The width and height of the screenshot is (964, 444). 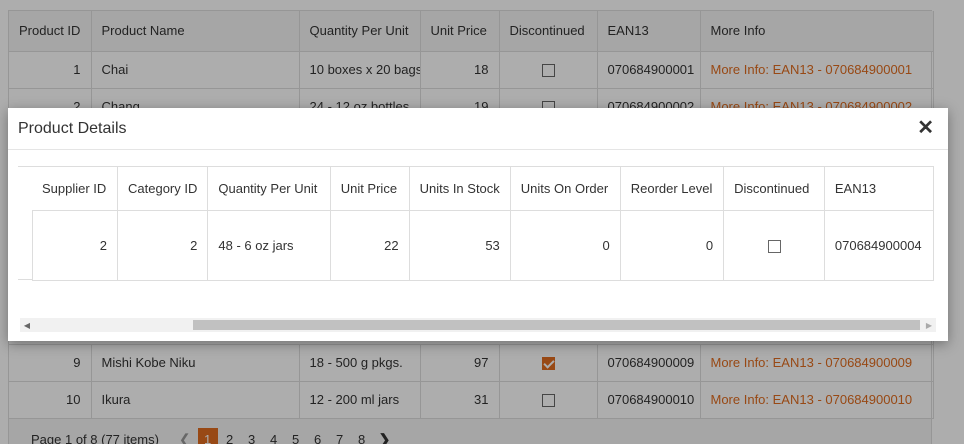 What do you see at coordinates (774, 188) in the screenshot?
I see `column-header-discontinued: Discontinued` at bounding box center [774, 188].